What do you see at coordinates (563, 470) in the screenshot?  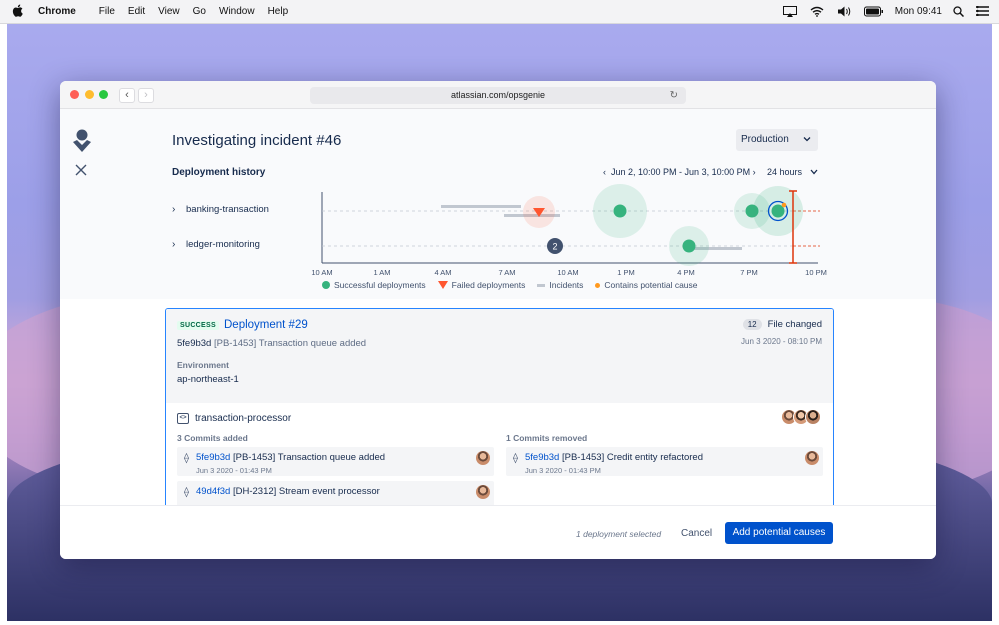 I see `commit-date: Jun 3 2020 - 01:43 PM` at bounding box center [563, 470].